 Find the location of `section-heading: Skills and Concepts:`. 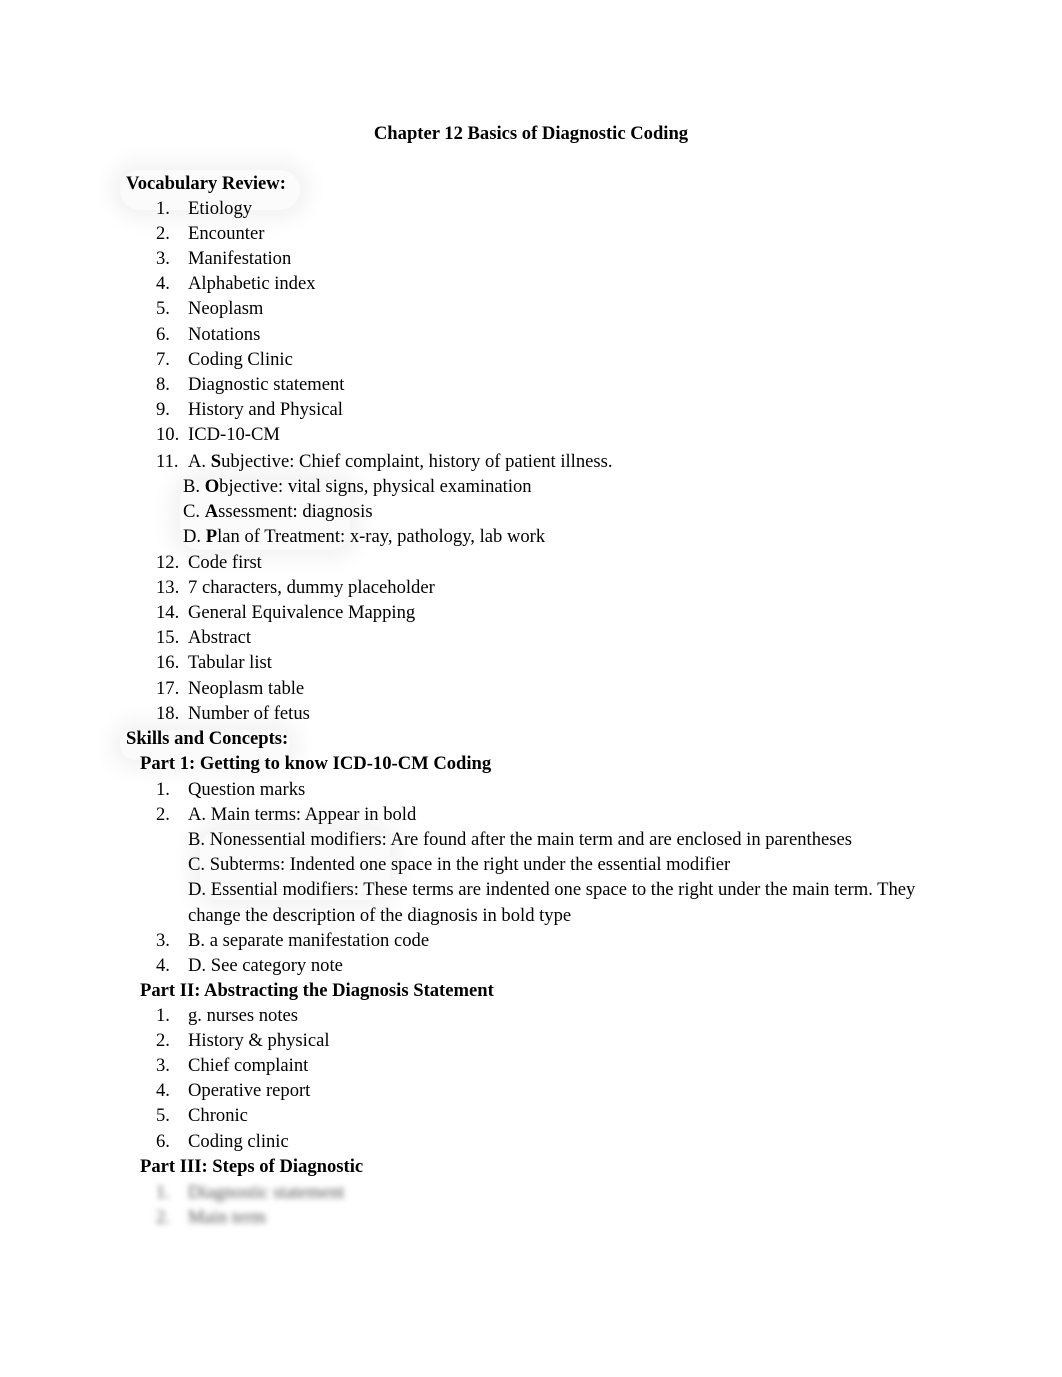

section-heading: Skills and Concepts: is located at coordinates (207, 738).